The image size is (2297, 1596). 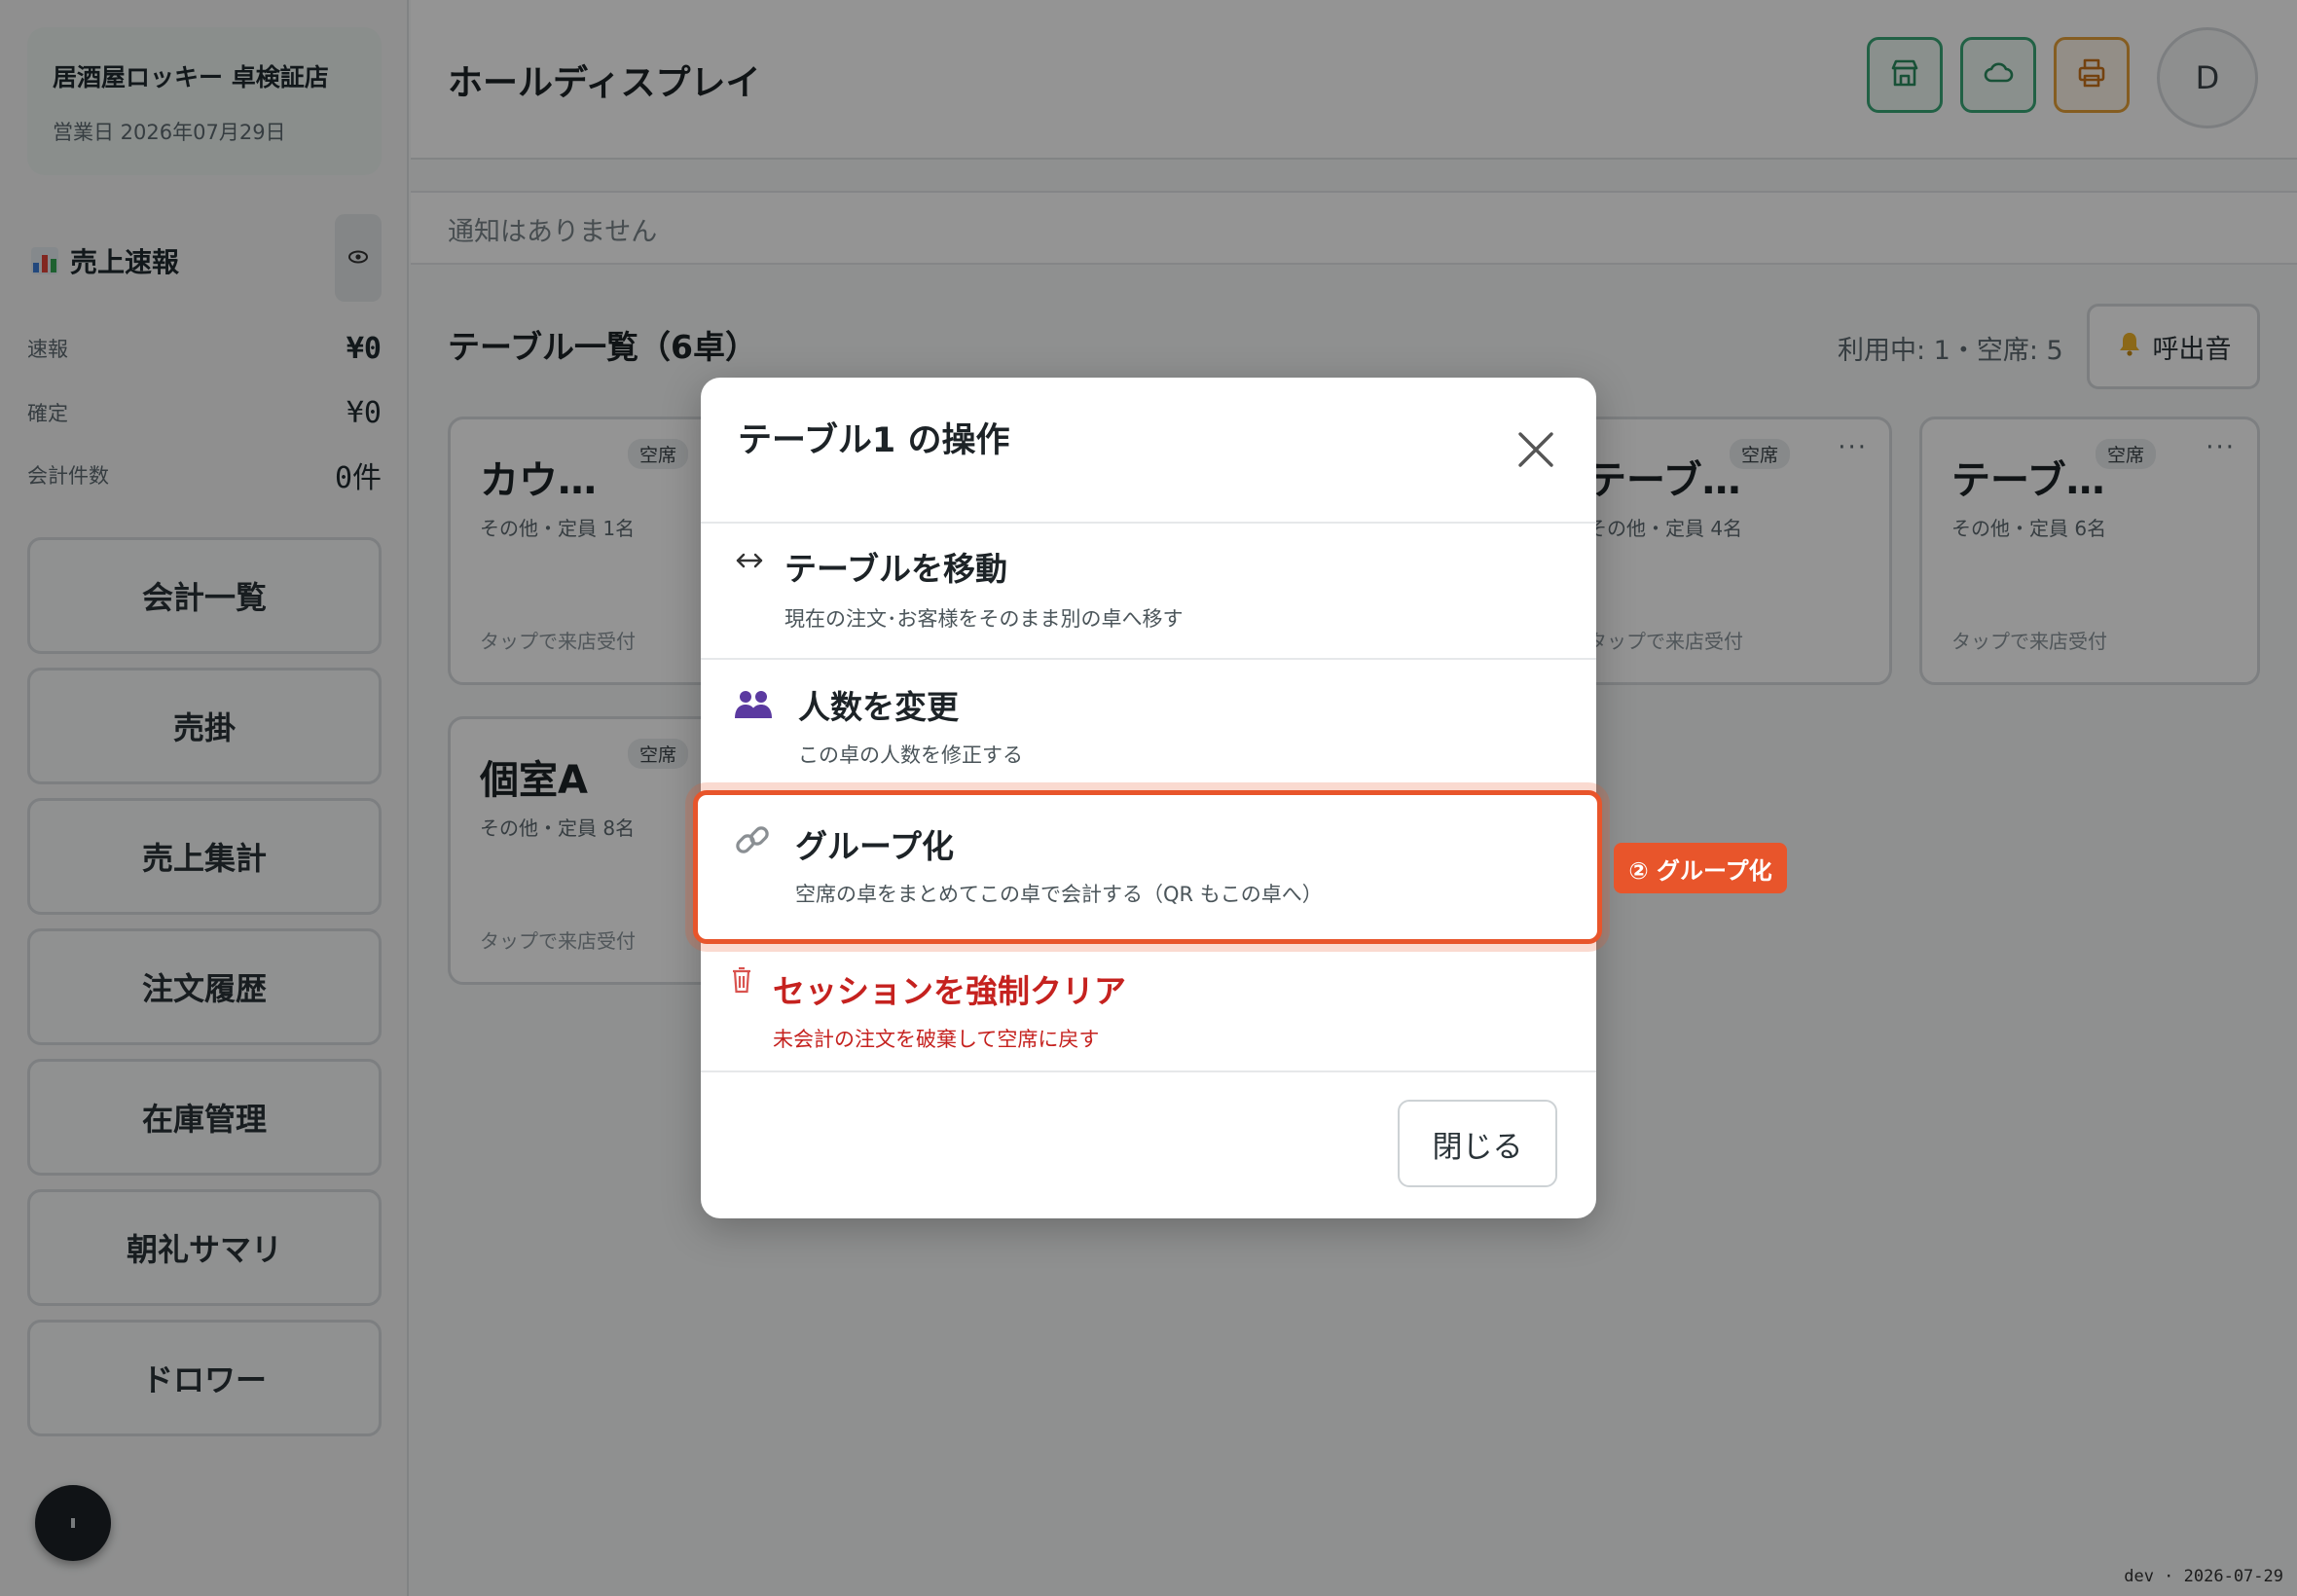 I want to click on option-desc: 未会計の注文を破棄して空席に戻す, so click(x=936, y=1039).